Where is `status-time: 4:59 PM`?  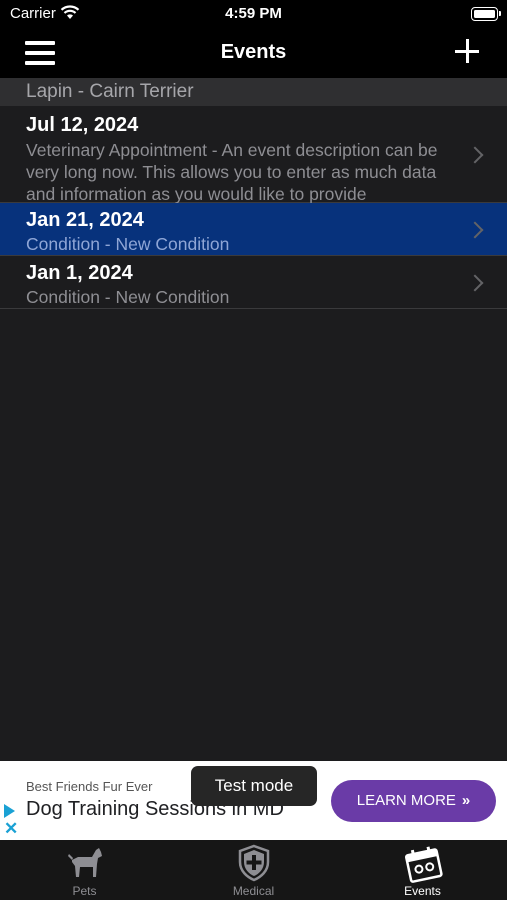
status-time: 4:59 PM is located at coordinates (253, 13).